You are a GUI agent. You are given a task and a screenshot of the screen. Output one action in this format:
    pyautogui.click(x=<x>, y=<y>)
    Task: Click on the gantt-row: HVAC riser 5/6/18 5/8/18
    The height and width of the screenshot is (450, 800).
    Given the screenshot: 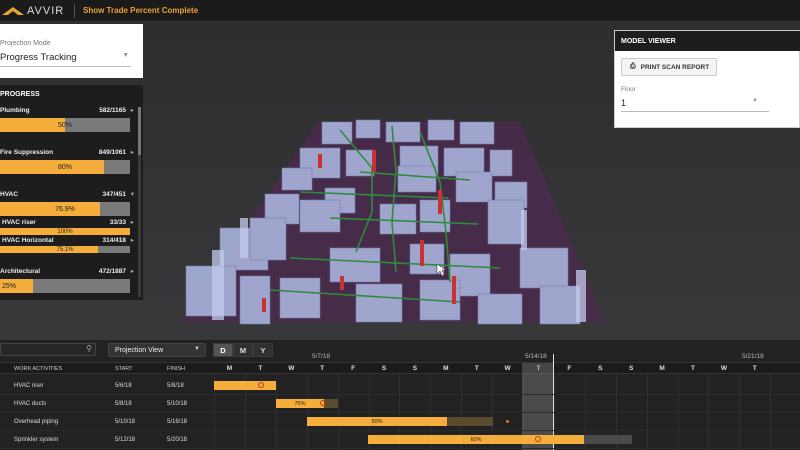 What is the action you would take?
    pyautogui.click(x=400, y=386)
    